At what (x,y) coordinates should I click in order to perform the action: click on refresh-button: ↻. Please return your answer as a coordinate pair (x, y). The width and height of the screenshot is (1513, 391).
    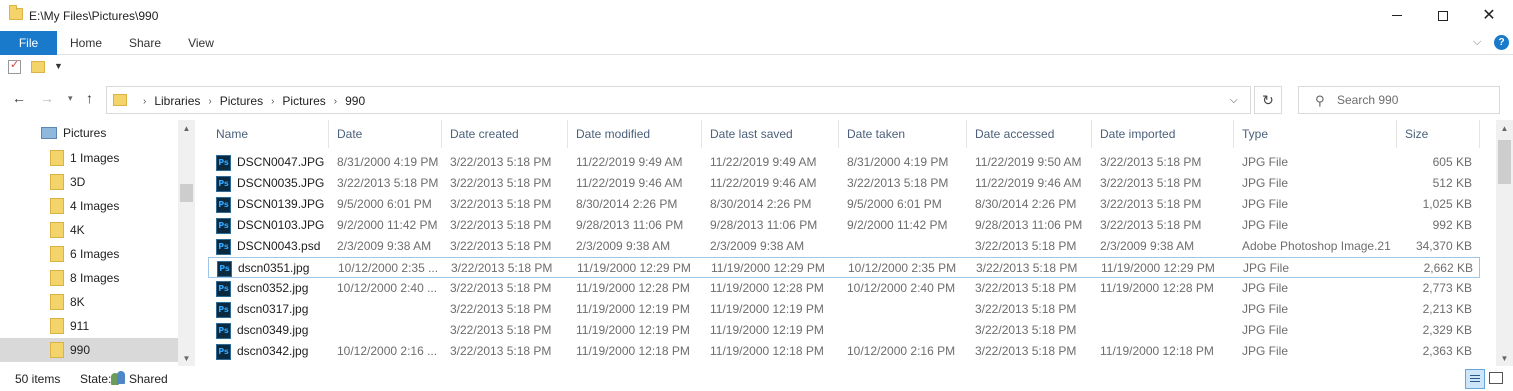
    Looking at the image, I should click on (1268, 100).